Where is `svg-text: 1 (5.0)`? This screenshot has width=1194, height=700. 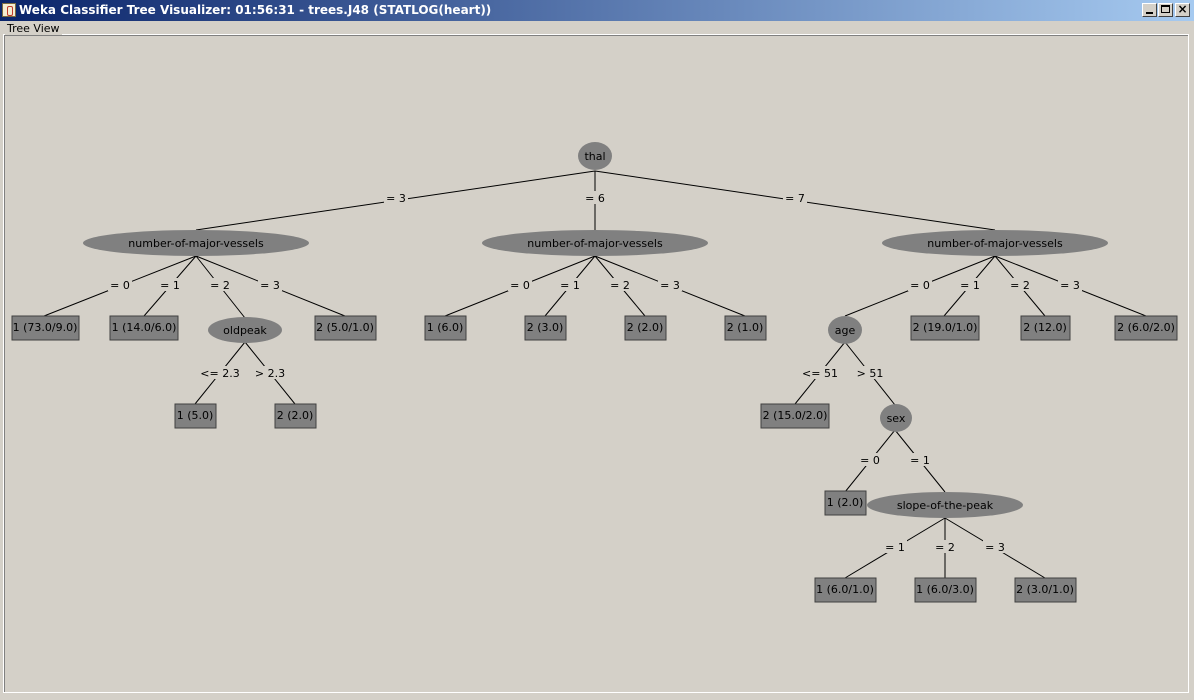 svg-text: 1 (5.0) is located at coordinates (195, 415).